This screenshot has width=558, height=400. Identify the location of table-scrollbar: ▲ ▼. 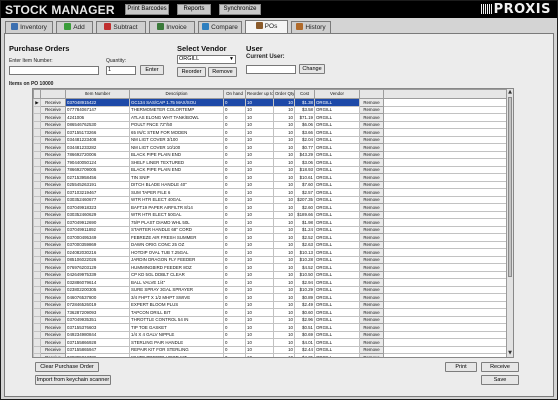
(509, 223).